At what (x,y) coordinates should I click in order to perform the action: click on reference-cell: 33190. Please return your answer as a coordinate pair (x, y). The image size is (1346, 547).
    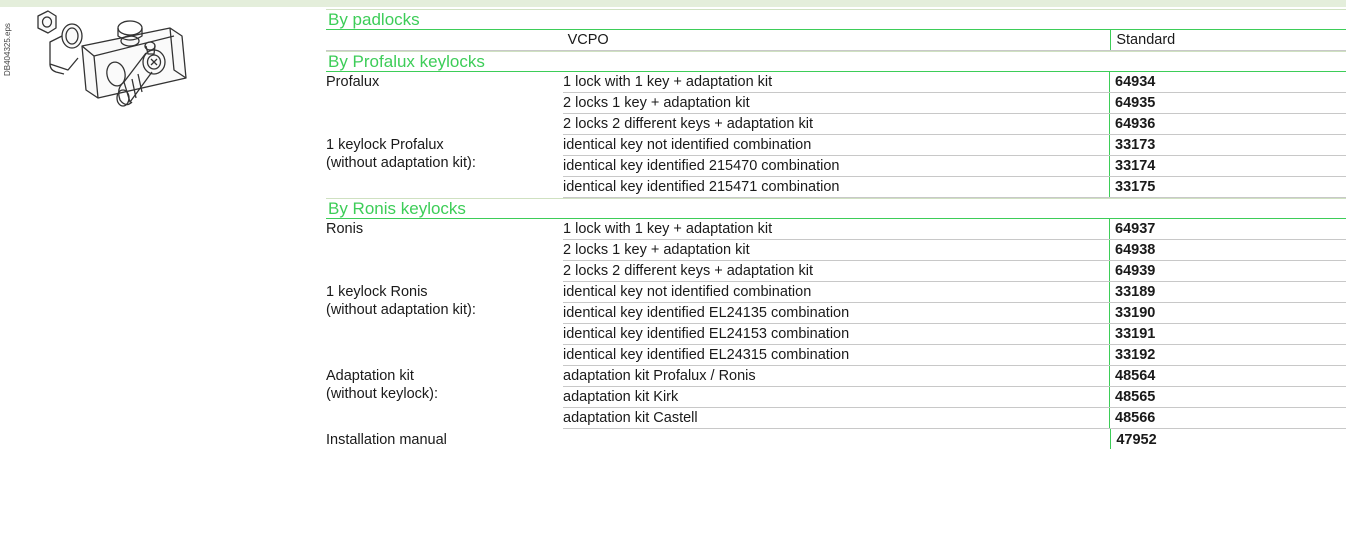
    Looking at the image, I should click on (1227, 313).